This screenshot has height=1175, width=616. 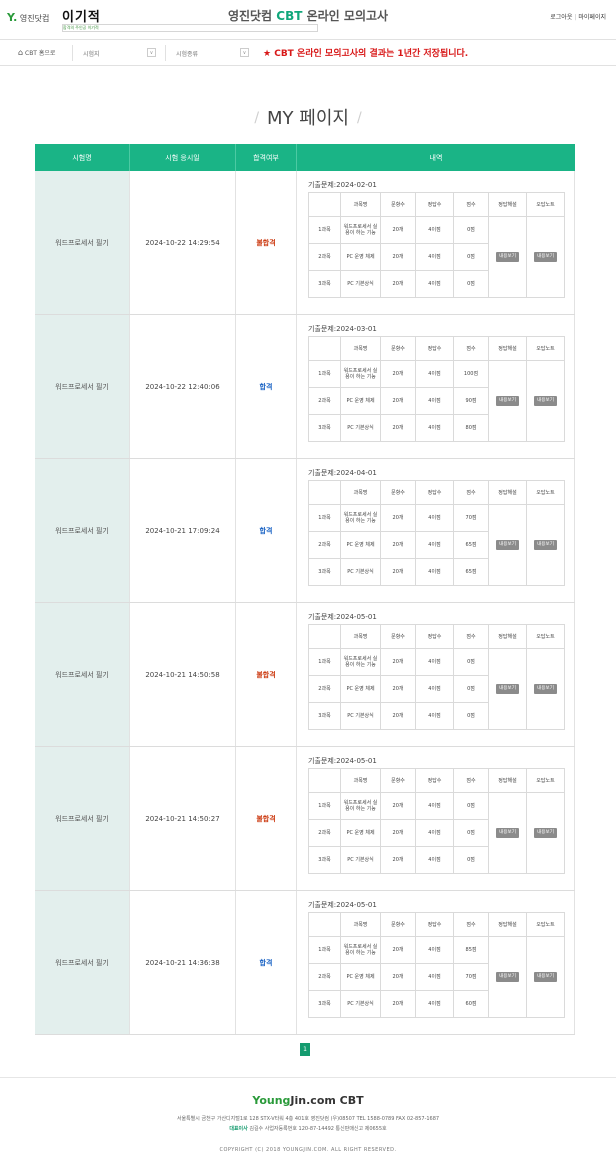 What do you see at coordinates (360, 716) in the screenshot?
I see `subject-title: PC 기본상식` at bounding box center [360, 716].